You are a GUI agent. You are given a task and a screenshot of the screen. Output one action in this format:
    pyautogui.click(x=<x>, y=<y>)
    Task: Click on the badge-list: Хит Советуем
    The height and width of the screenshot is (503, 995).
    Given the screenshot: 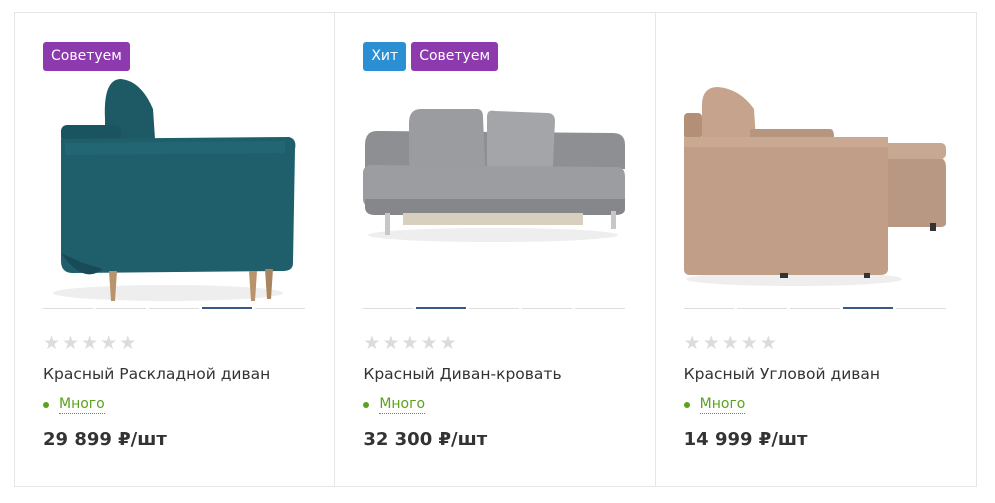 What is the action you would take?
    pyautogui.click(x=431, y=56)
    